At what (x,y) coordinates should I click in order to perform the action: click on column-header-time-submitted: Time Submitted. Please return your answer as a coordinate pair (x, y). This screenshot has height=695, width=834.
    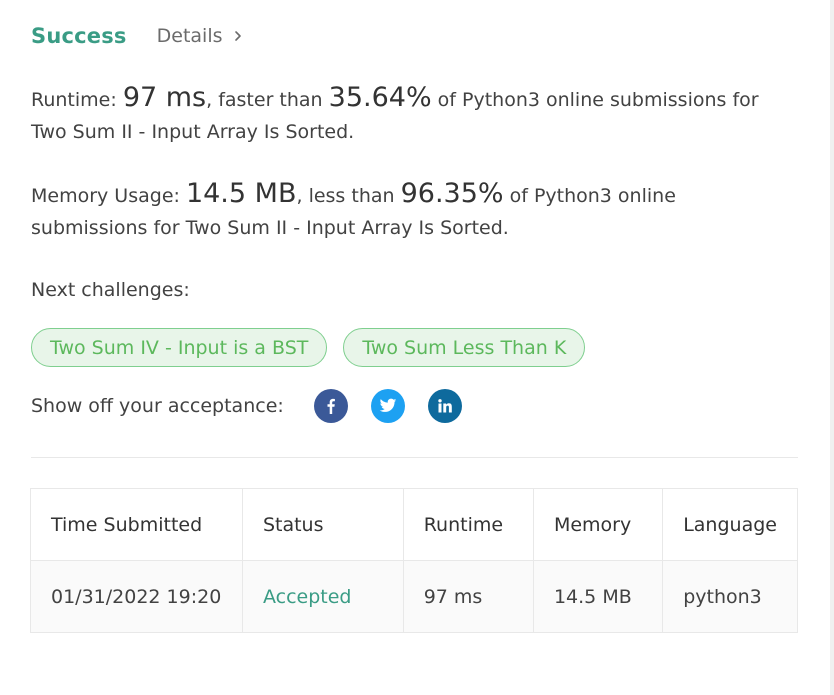
    Looking at the image, I should click on (136, 524).